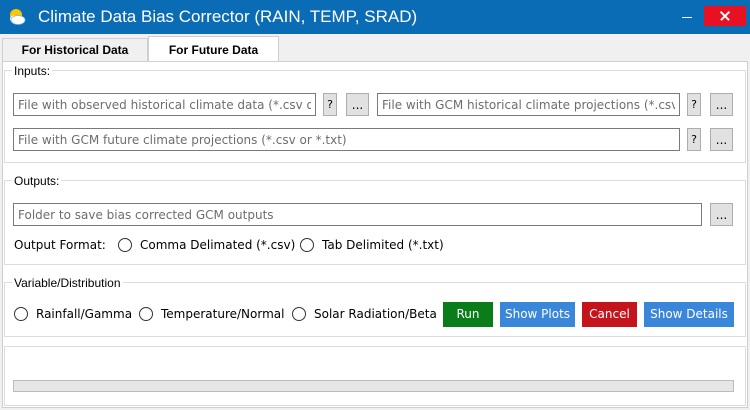  Describe the element at coordinates (84, 314) in the screenshot. I see `variable-rainfall-label: Rainfall/Gamma` at that location.